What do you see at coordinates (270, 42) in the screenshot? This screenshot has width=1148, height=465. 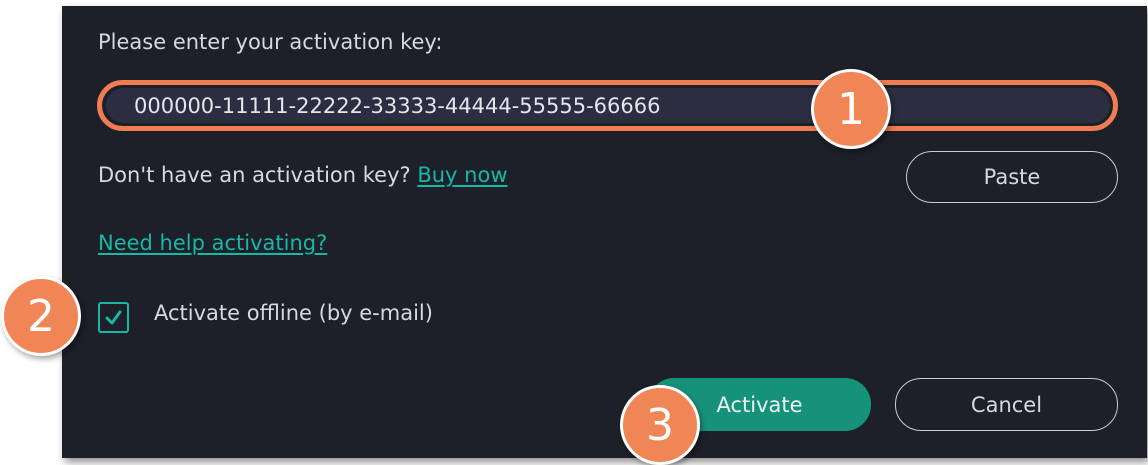 I see `activation-key-label: Please enter your activation key:` at bounding box center [270, 42].